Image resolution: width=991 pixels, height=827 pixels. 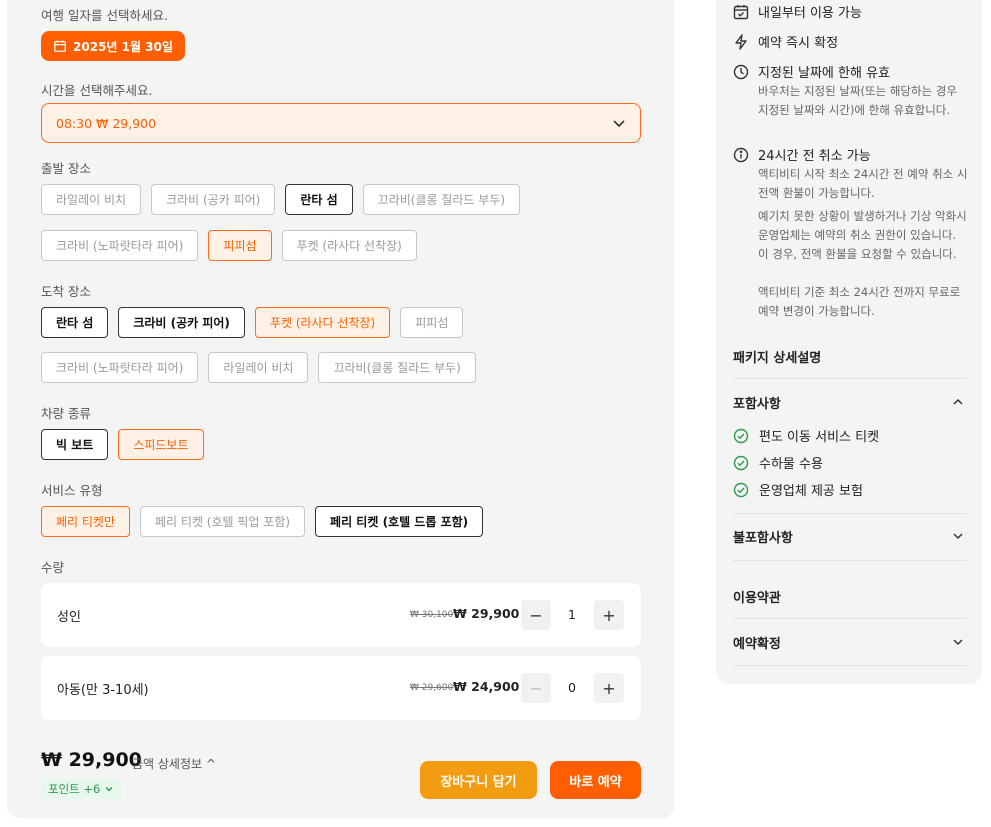 What do you see at coordinates (174, 763) in the screenshot?
I see `price-detail-toggle: 금액 상세정보 ^` at bounding box center [174, 763].